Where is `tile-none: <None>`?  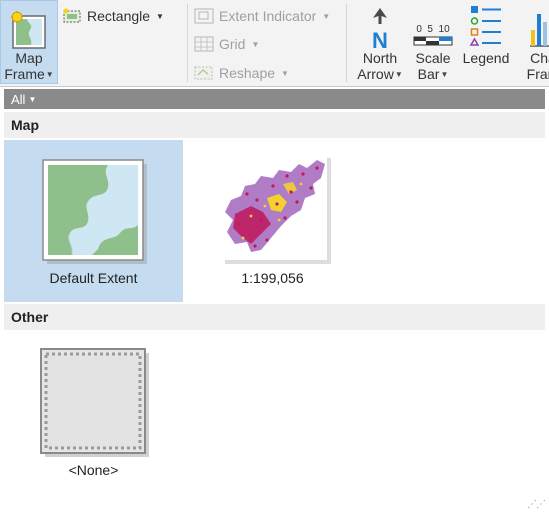
tile-none: <None> is located at coordinates (93, 408).